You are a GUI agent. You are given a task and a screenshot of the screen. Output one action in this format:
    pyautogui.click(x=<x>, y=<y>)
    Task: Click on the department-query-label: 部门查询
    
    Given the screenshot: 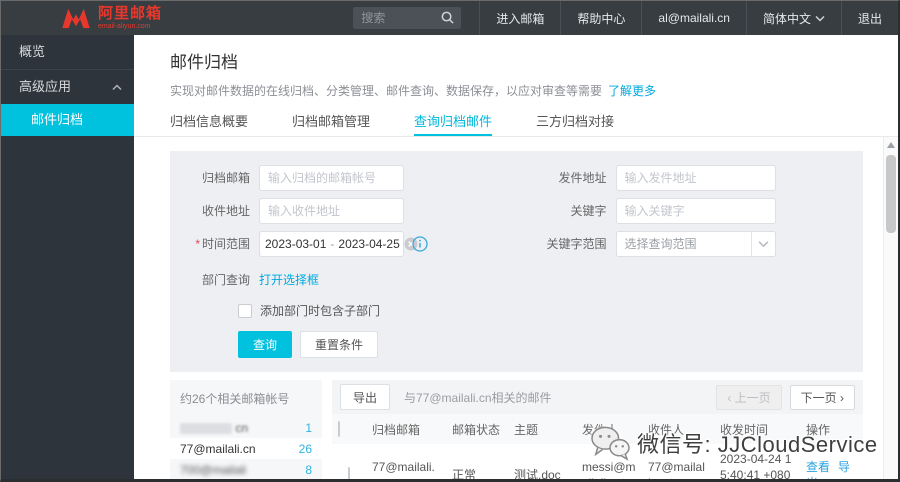 What is the action you would take?
    pyautogui.click(x=225, y=279)
    